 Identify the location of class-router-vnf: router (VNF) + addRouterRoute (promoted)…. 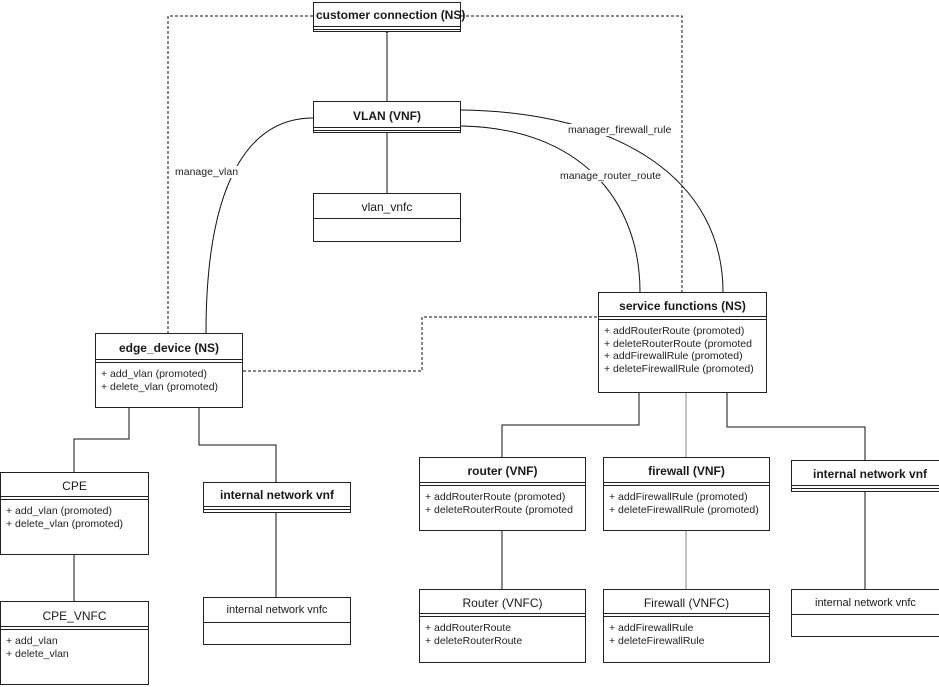
(502, 494).